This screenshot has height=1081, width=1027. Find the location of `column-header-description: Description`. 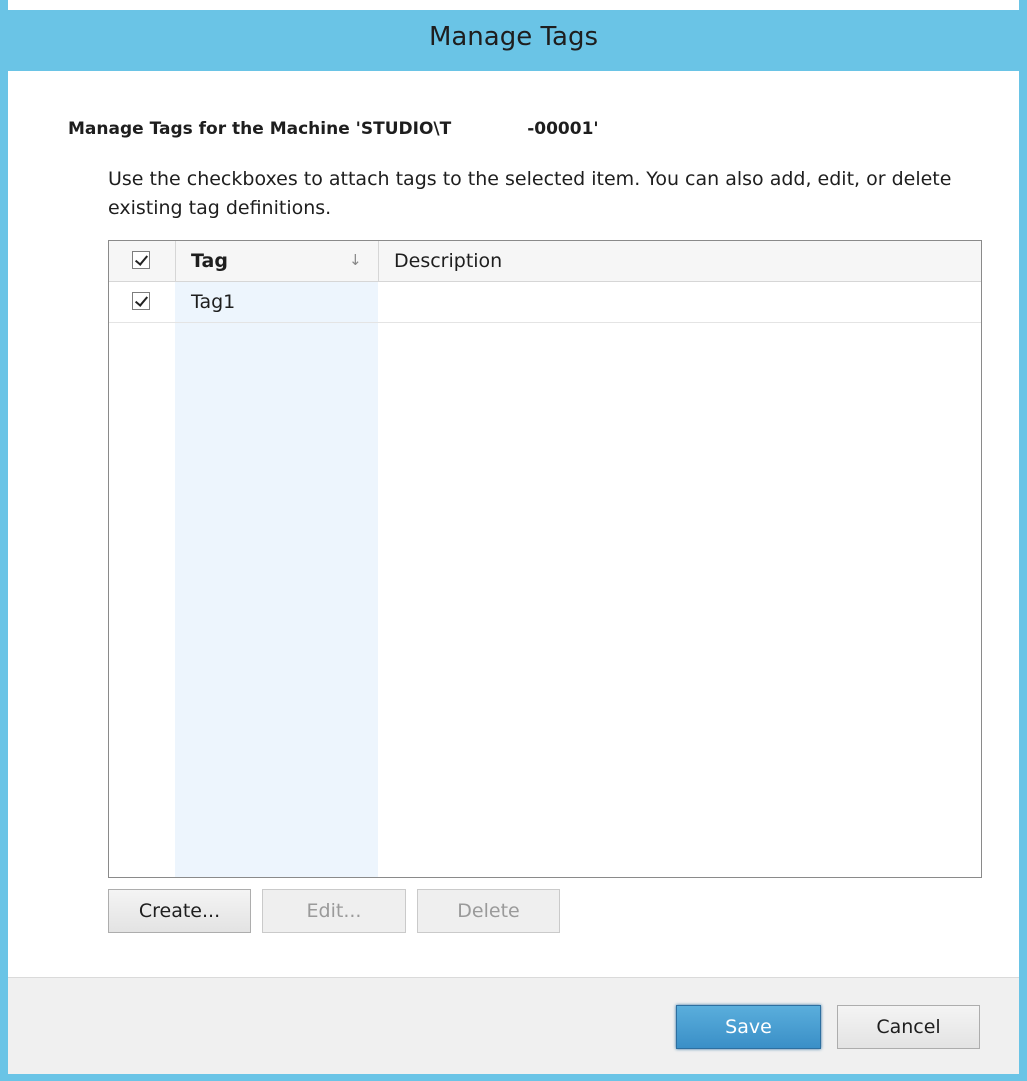

column-header-description: Description is located at coordinates (448, 261).